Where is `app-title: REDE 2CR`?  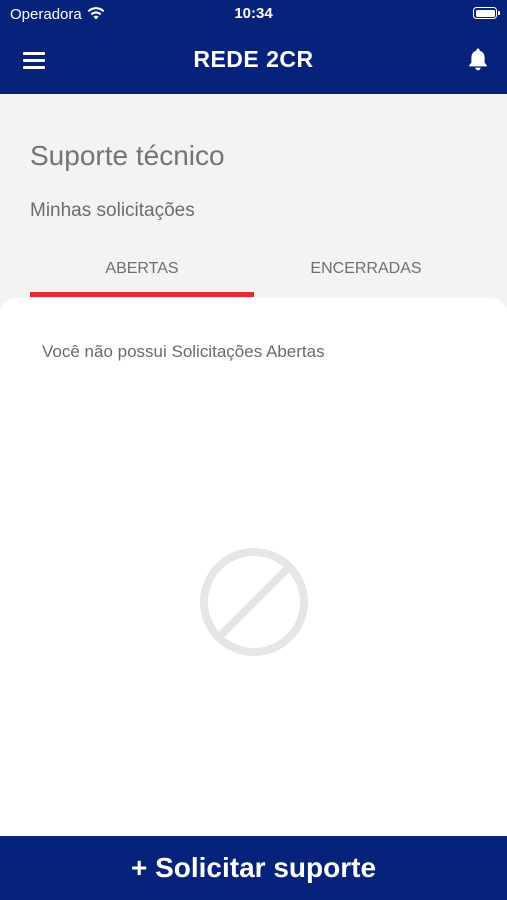
app-title: REDE 2CR is located at coordinates (253, 59).